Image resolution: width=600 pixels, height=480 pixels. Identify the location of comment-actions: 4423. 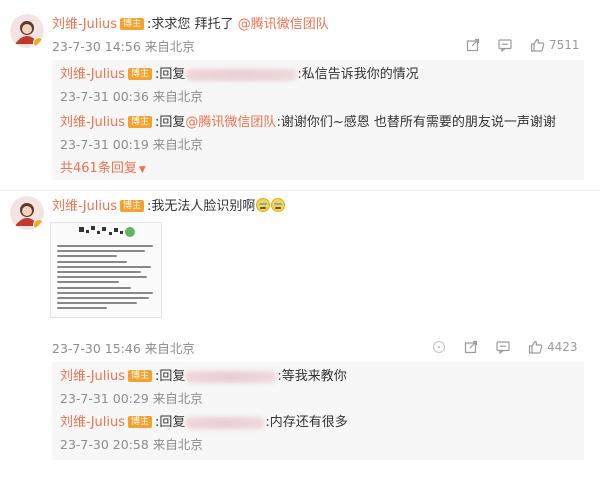
(505, 347).